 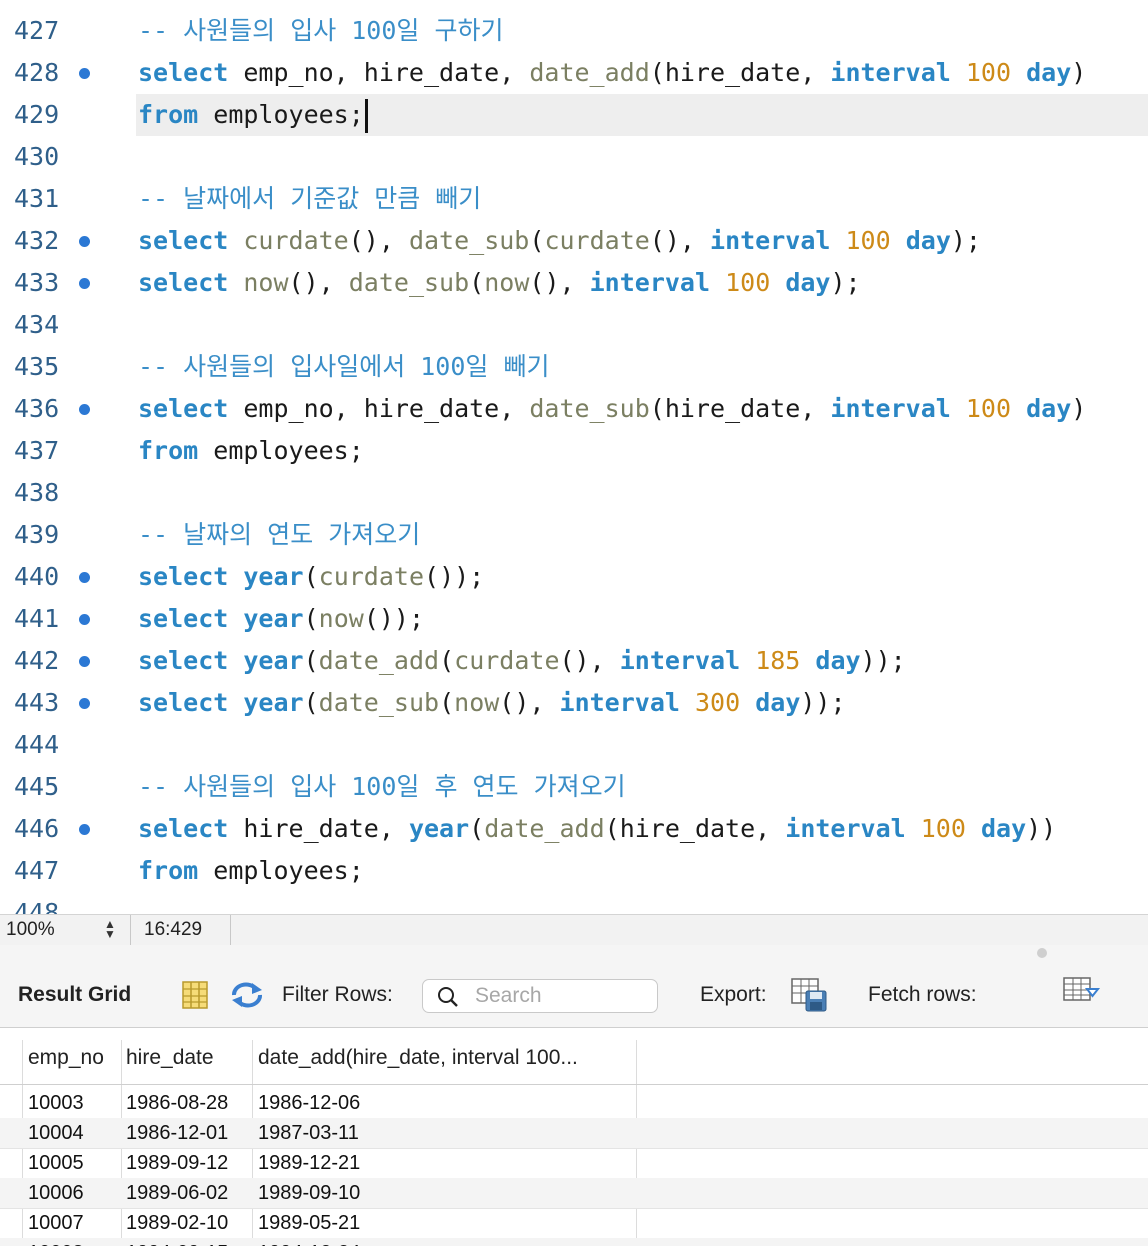 I want to click on code-token: (hire_date,, so click(x=695, y=828).